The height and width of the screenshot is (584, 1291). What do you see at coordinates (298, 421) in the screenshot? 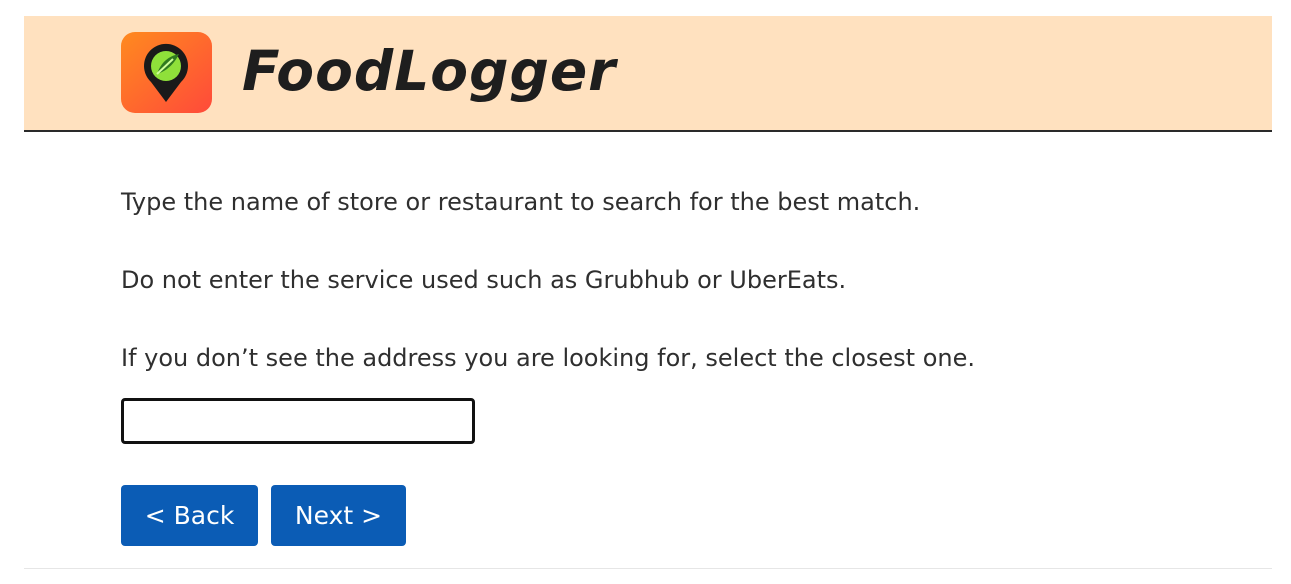
I see `store-search-input` at bounding box center [298, 421].